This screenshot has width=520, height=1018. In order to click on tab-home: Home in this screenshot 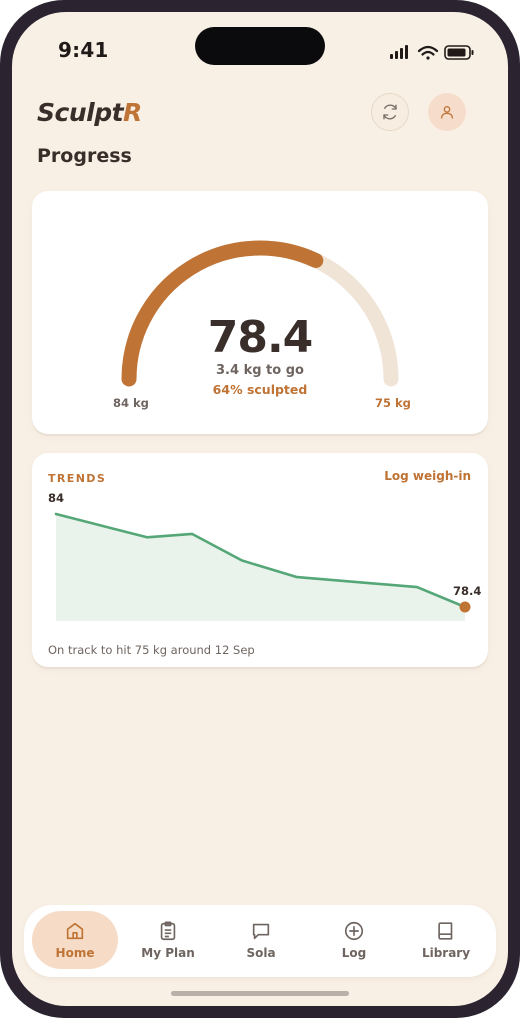, I will do `click(75, 940)`.